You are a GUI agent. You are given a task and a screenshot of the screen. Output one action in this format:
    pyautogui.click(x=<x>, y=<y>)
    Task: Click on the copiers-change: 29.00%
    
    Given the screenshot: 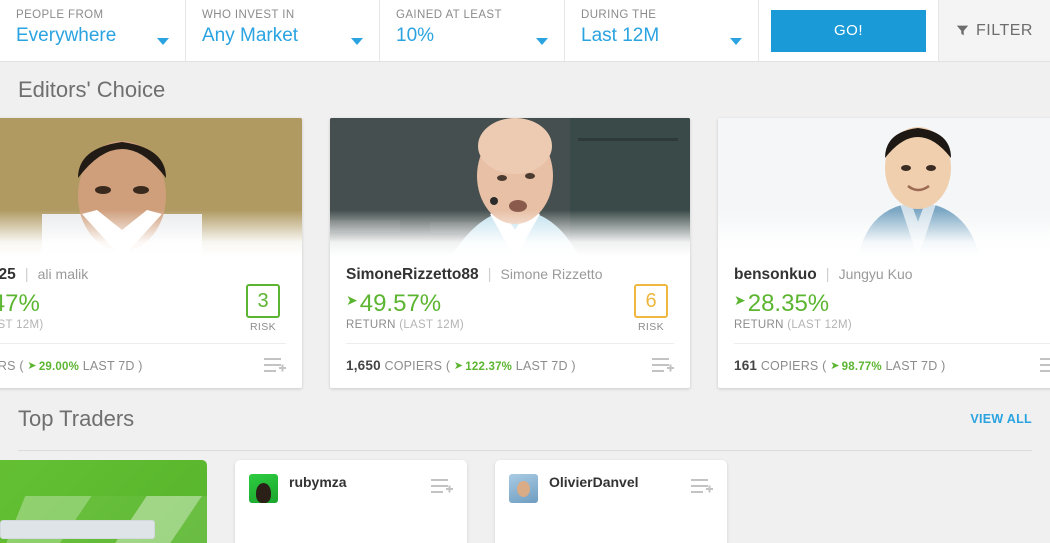 What is the action you would take?
    pyautogui.click(x=59, y=367)
    